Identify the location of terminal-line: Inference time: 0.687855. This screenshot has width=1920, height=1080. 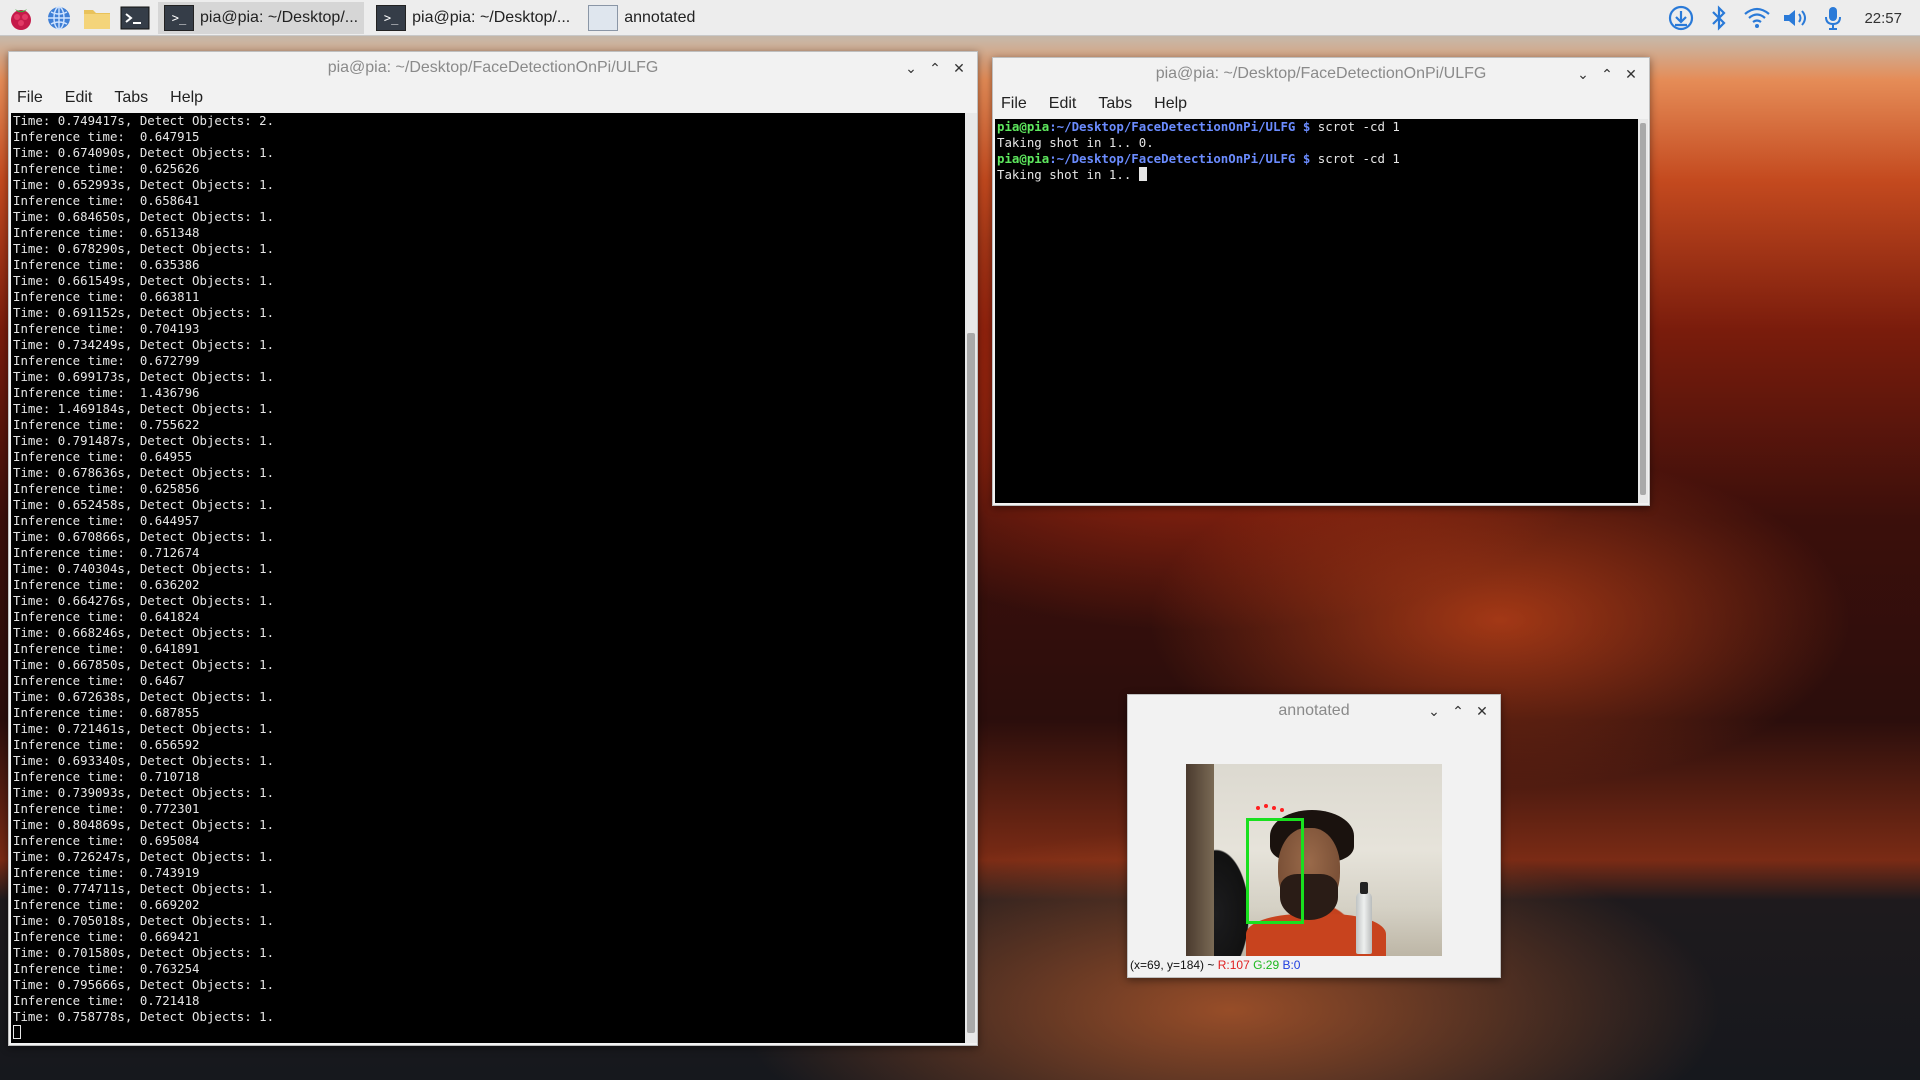
(106, 712).